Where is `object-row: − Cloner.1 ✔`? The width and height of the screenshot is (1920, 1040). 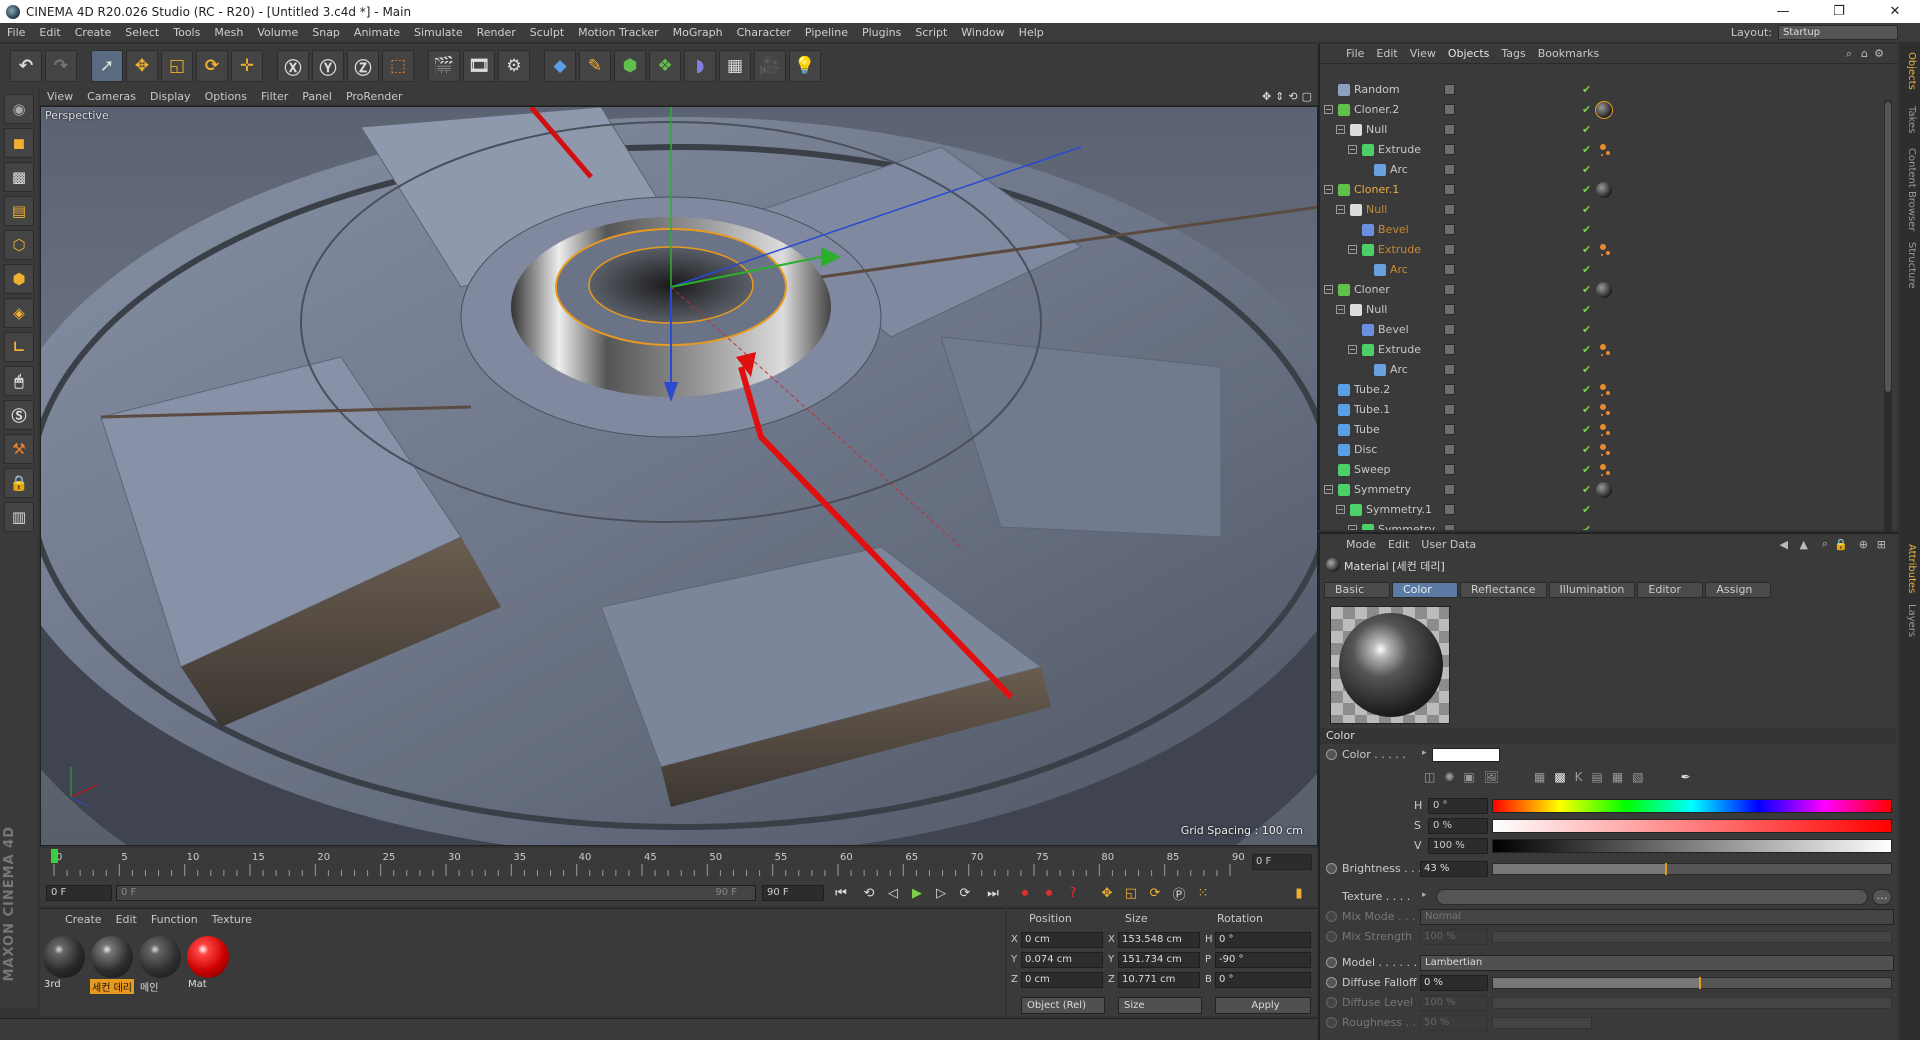
object-row: − Cloner.1 ✔ is located at coordinates (1604, 190).